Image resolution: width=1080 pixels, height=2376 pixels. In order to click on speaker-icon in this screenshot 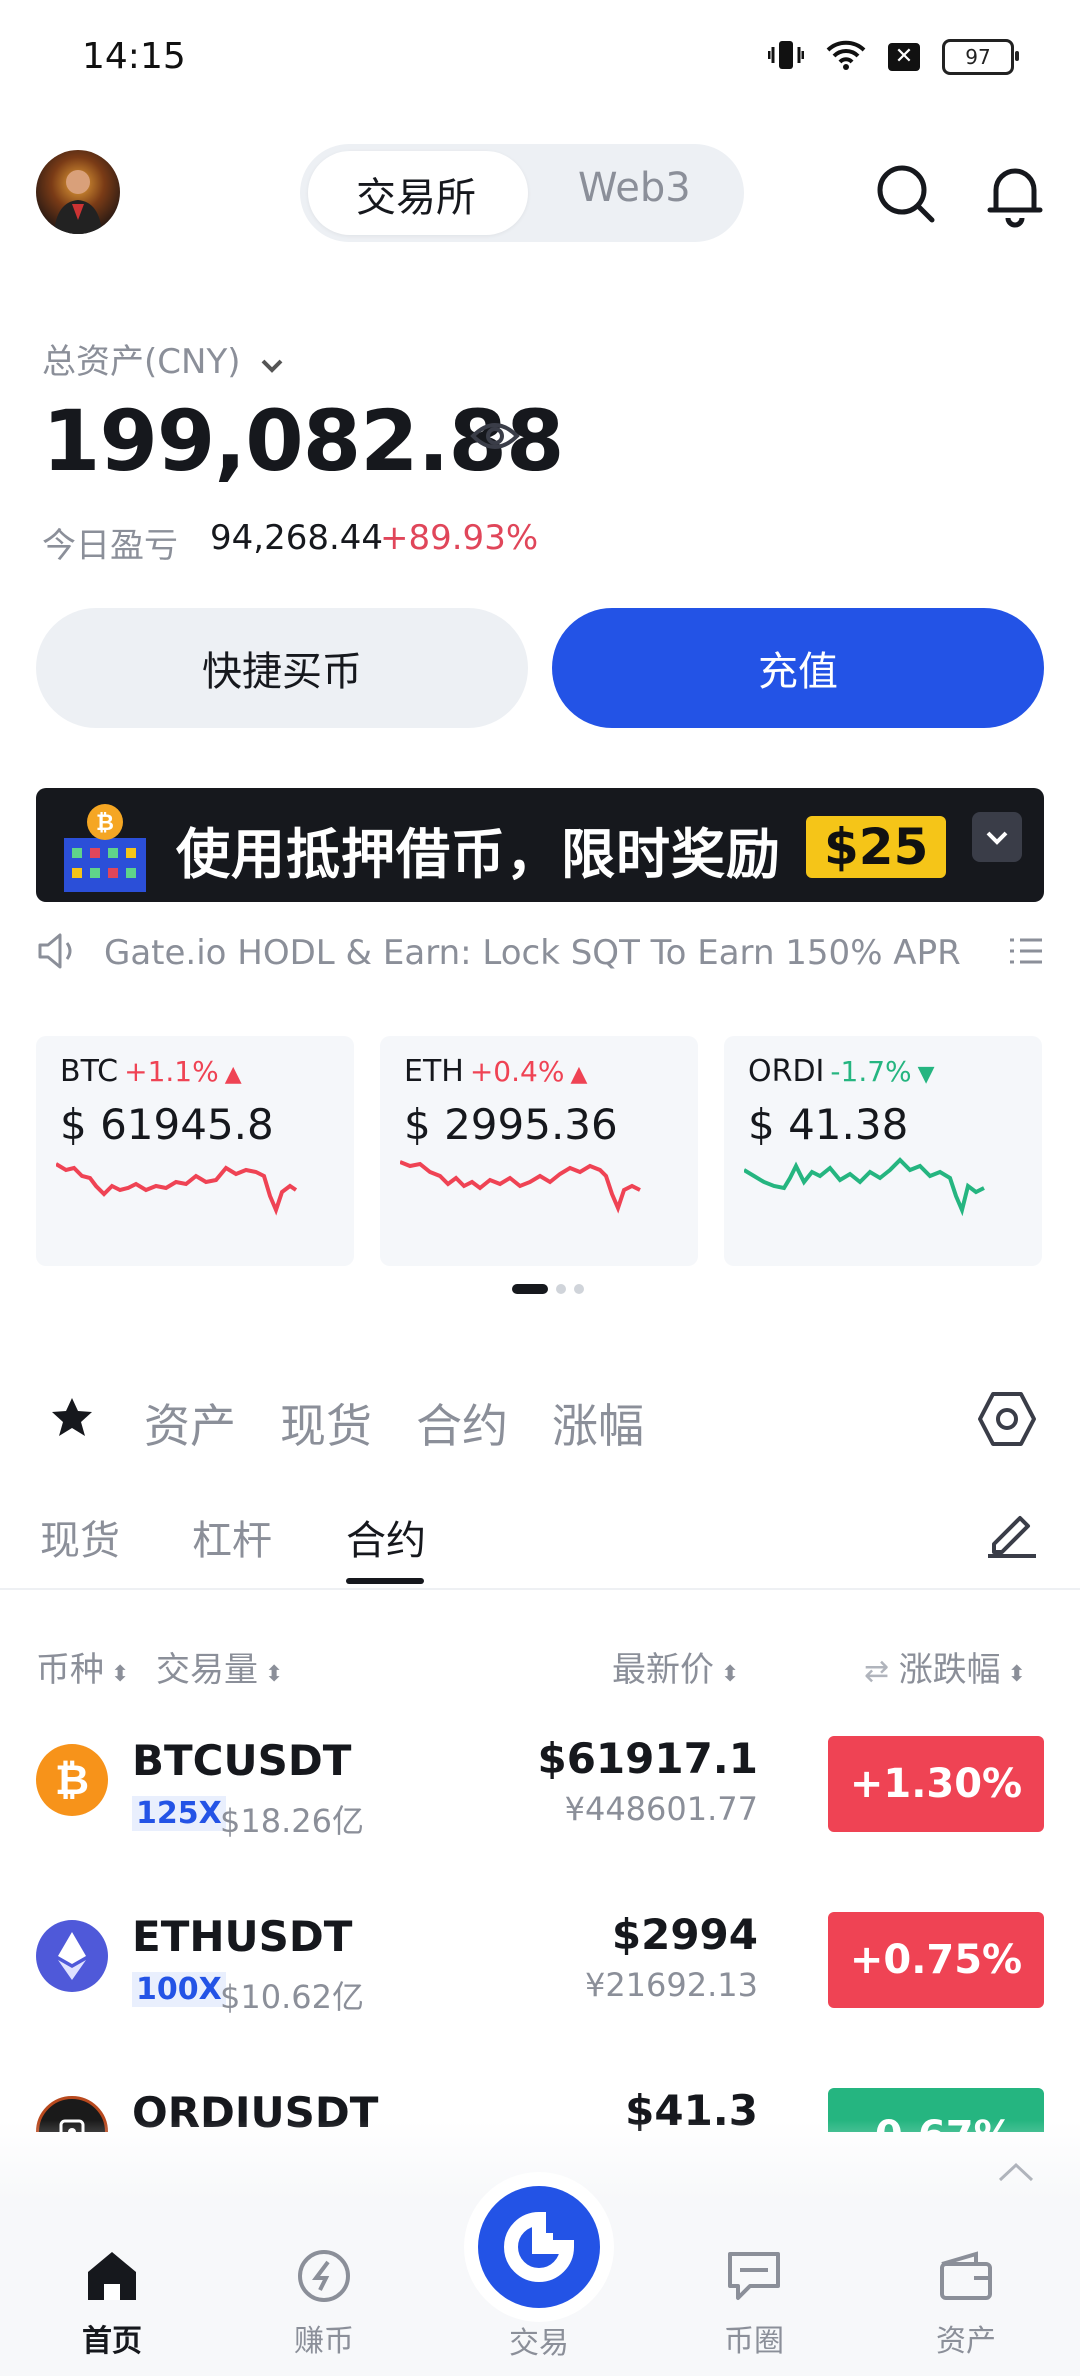, I will do `click(58, 953)`.